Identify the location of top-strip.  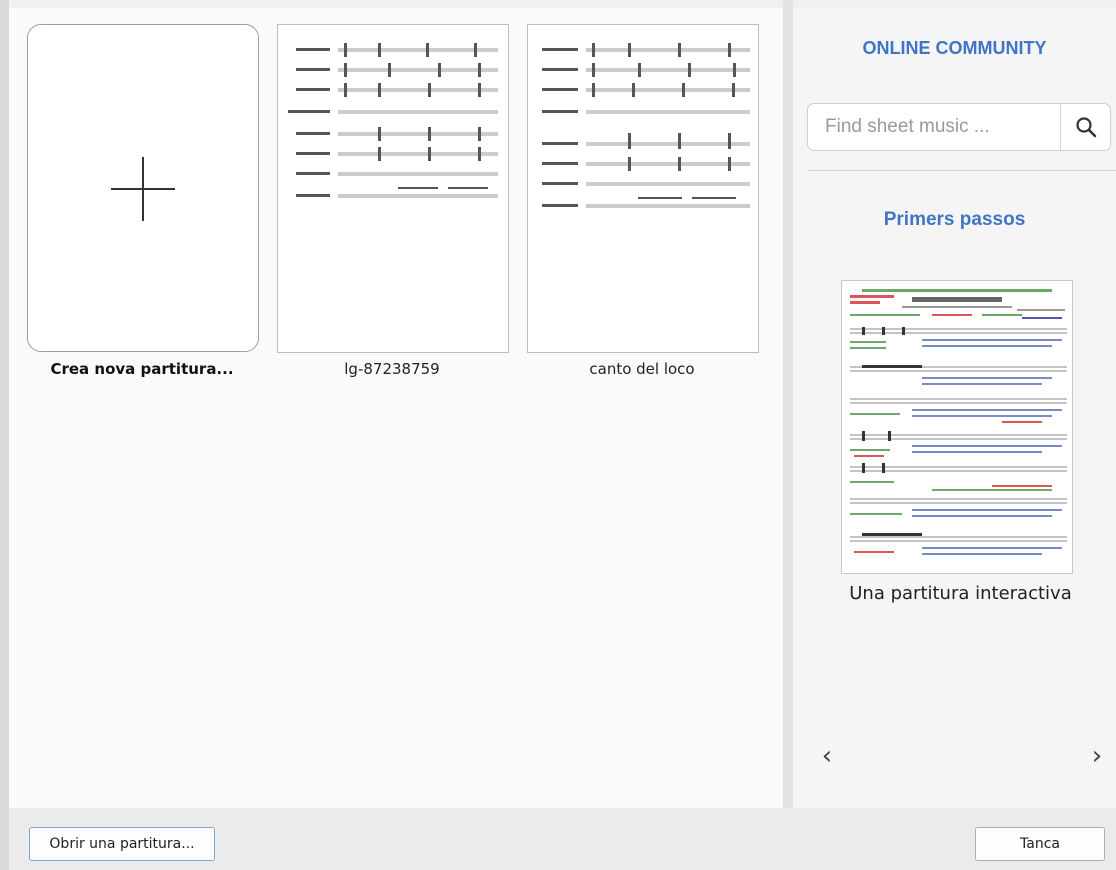
(558, 4).